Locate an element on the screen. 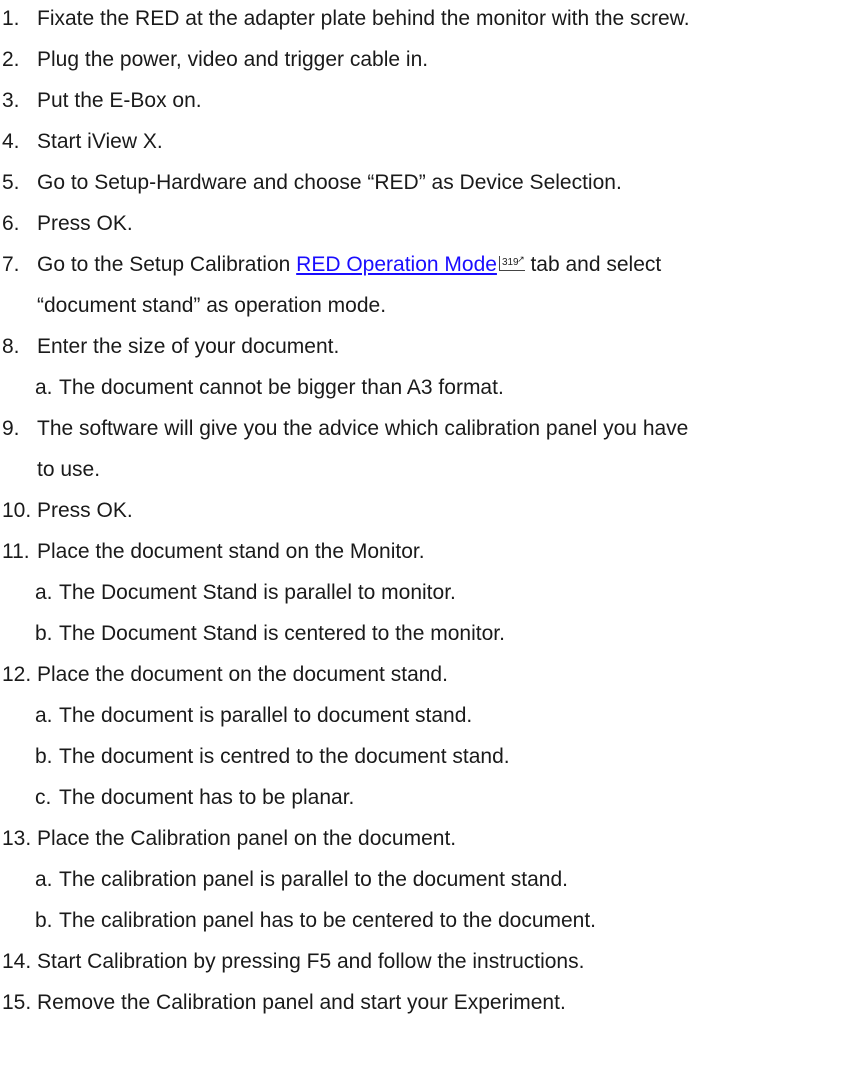  step-text: “document stand” as operation mode. is located at coordinates (212, 305).